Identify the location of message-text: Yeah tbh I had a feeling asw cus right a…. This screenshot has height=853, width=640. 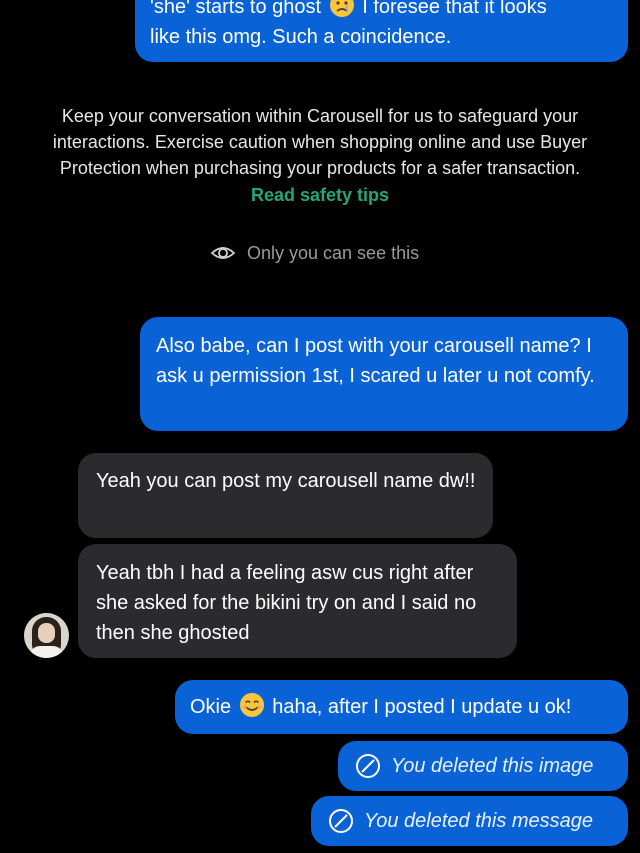
(286, 603).